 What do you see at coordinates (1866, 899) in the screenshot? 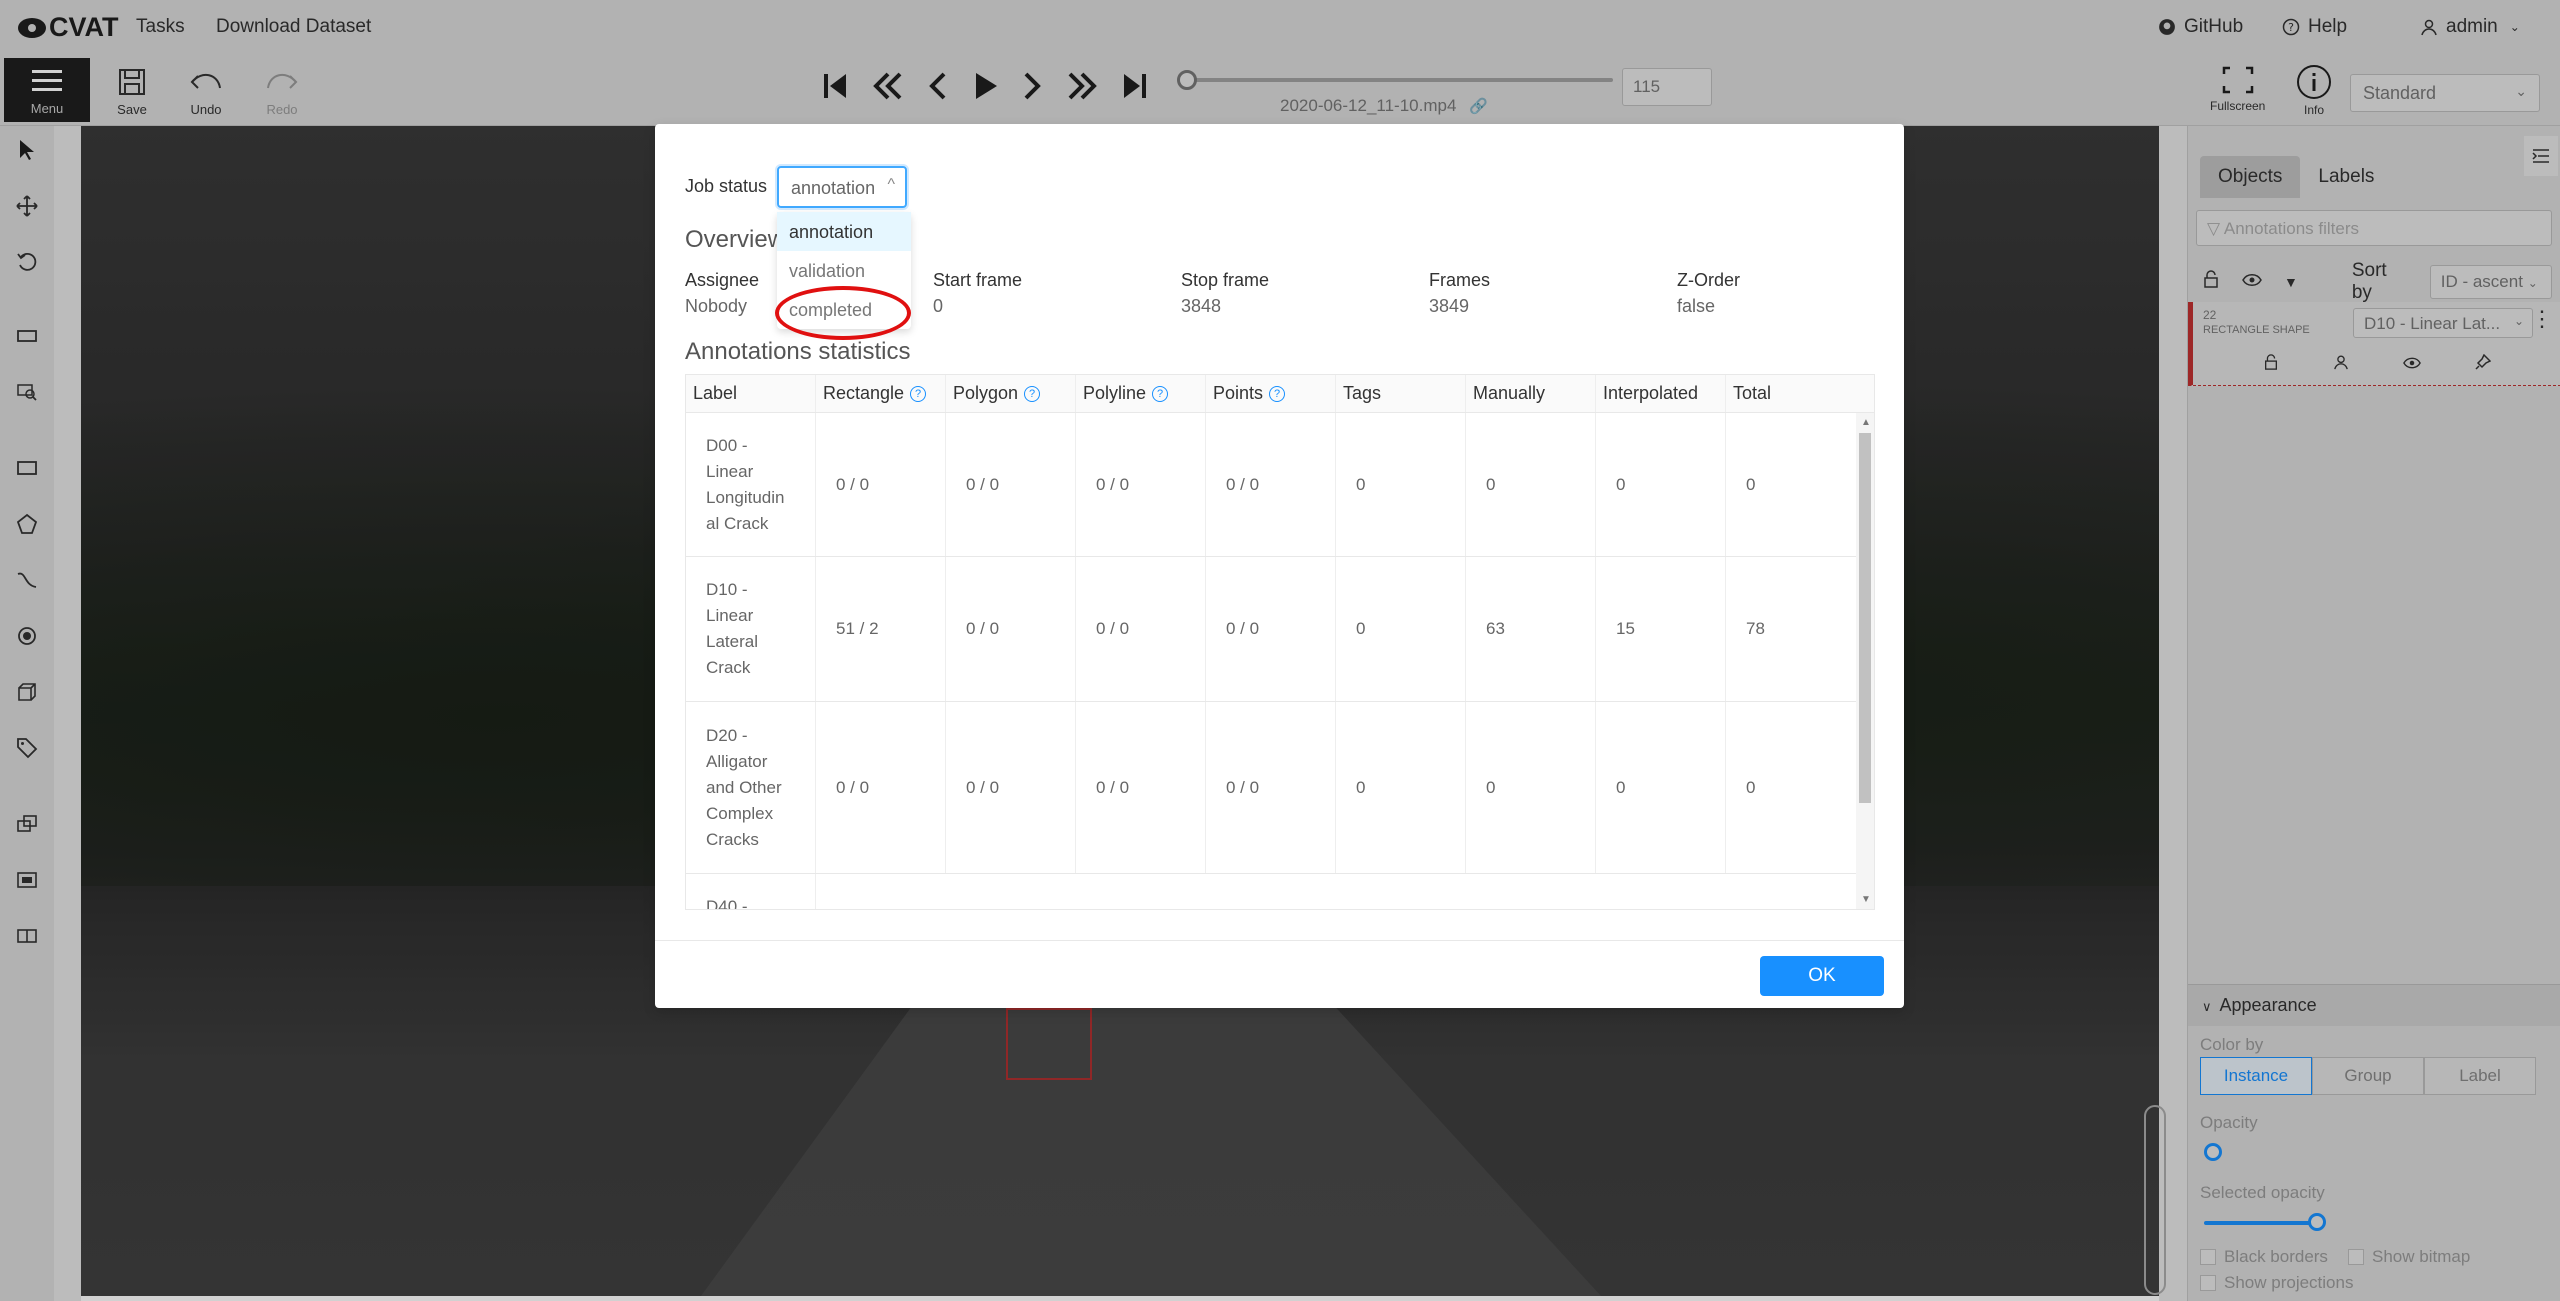
I see `scroll-down-icon: ▼` at bounding box center [1866, 899].